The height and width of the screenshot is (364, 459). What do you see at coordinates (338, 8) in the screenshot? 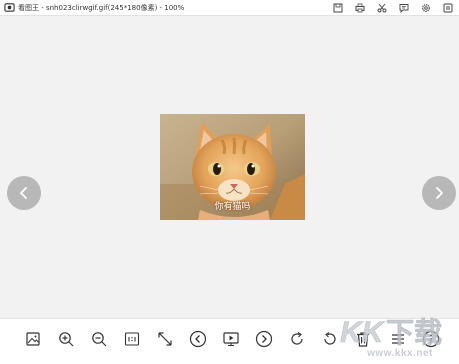
I see `save-icon` at bounding box center [338, 8].